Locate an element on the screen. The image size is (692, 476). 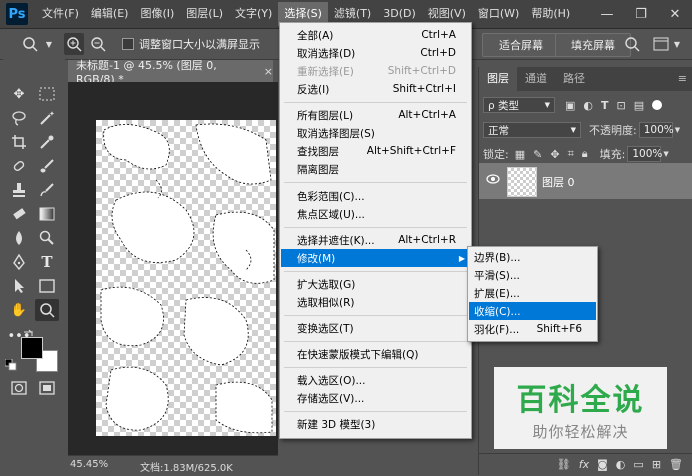
crop-tool-icon is located at coordinates (19, 142).